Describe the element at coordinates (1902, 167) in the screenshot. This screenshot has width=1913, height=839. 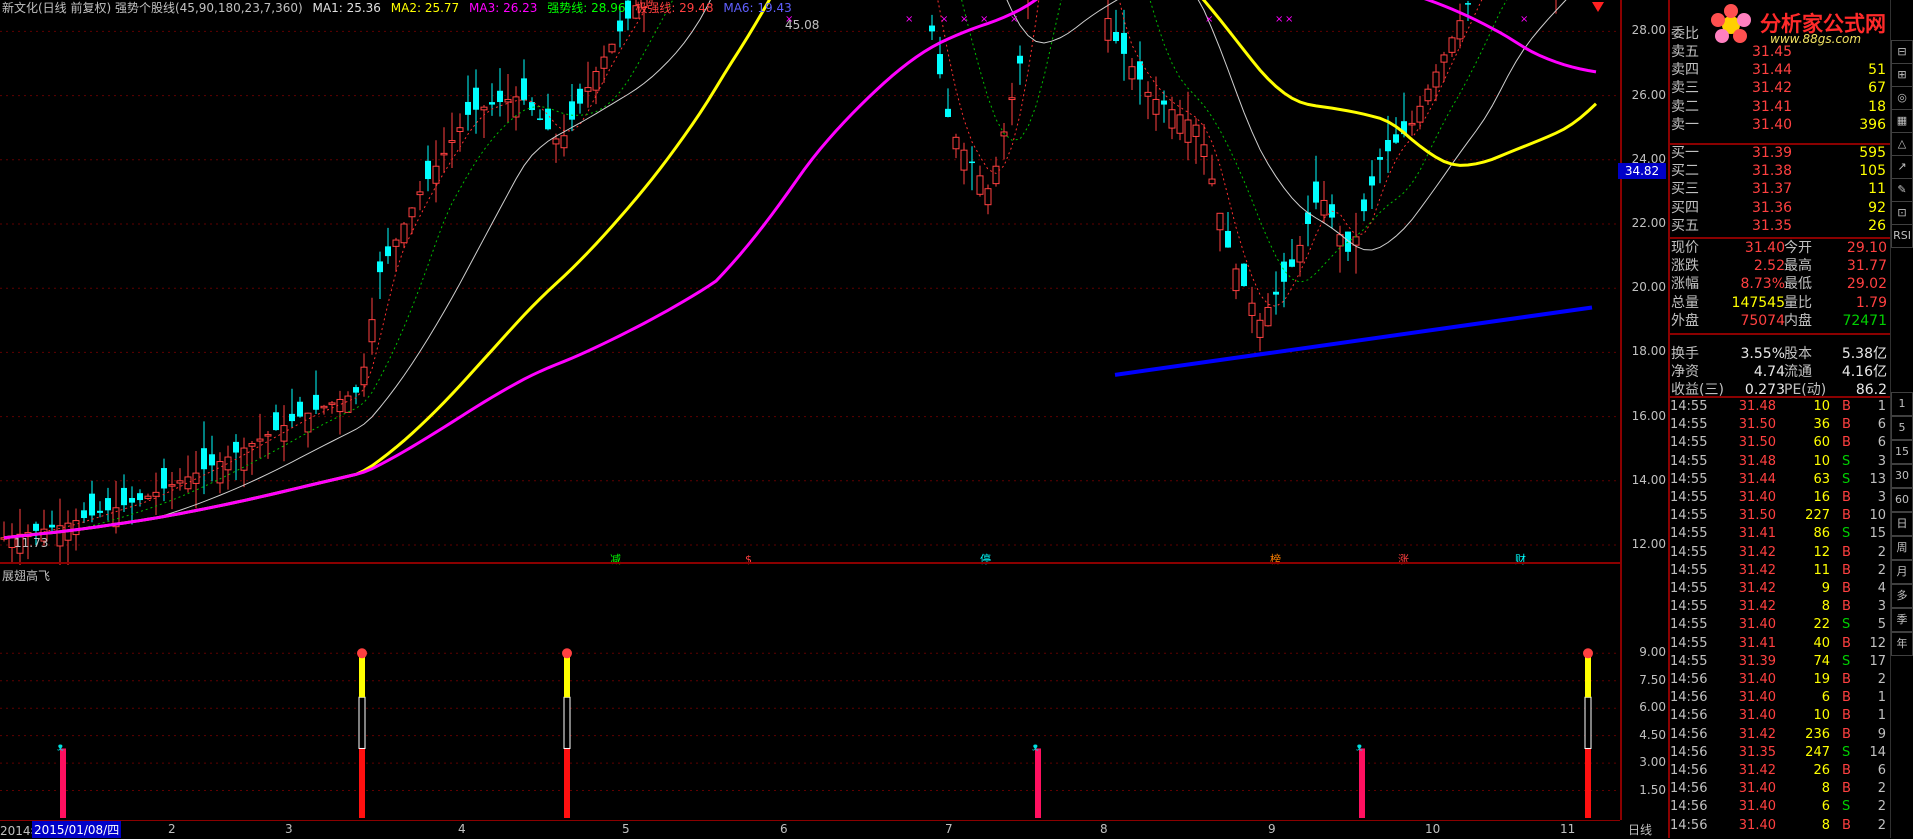
I see `tool-button-icon: ↗` at that location.